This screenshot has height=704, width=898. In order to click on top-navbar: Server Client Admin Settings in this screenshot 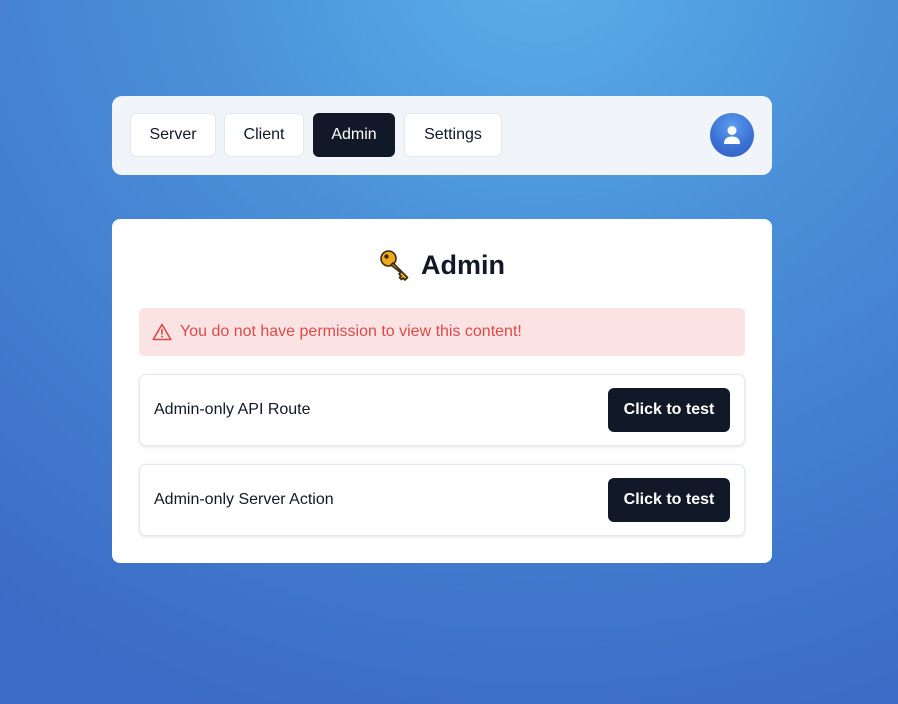, I will do `click(442, 135)`.